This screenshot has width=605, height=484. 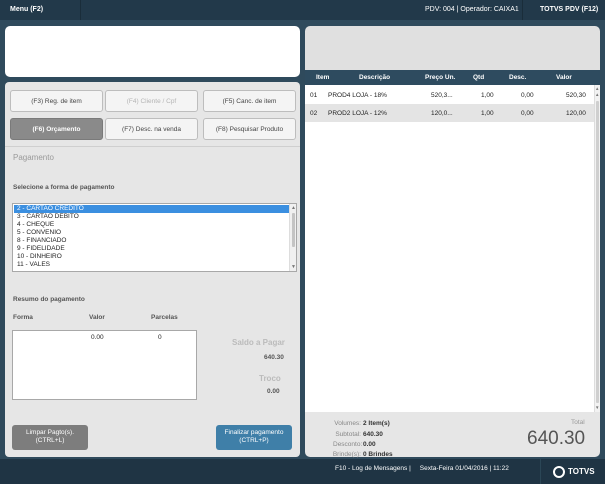 What do you see at coordinates (33, 157) in the screenshot?
I see `pagamento-title: Pagamento` at bounding box center [33, 157].